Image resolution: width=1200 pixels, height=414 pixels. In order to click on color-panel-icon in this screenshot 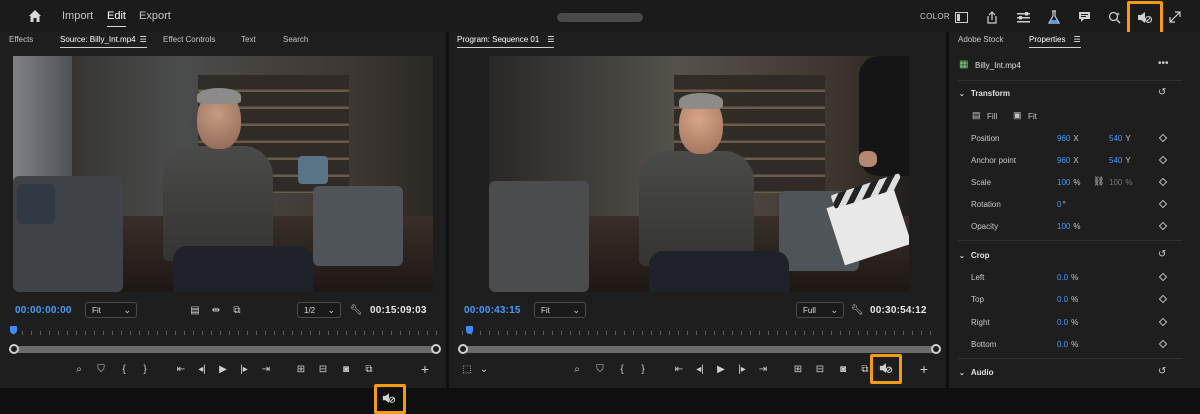, I will do `click(961, 17)`.